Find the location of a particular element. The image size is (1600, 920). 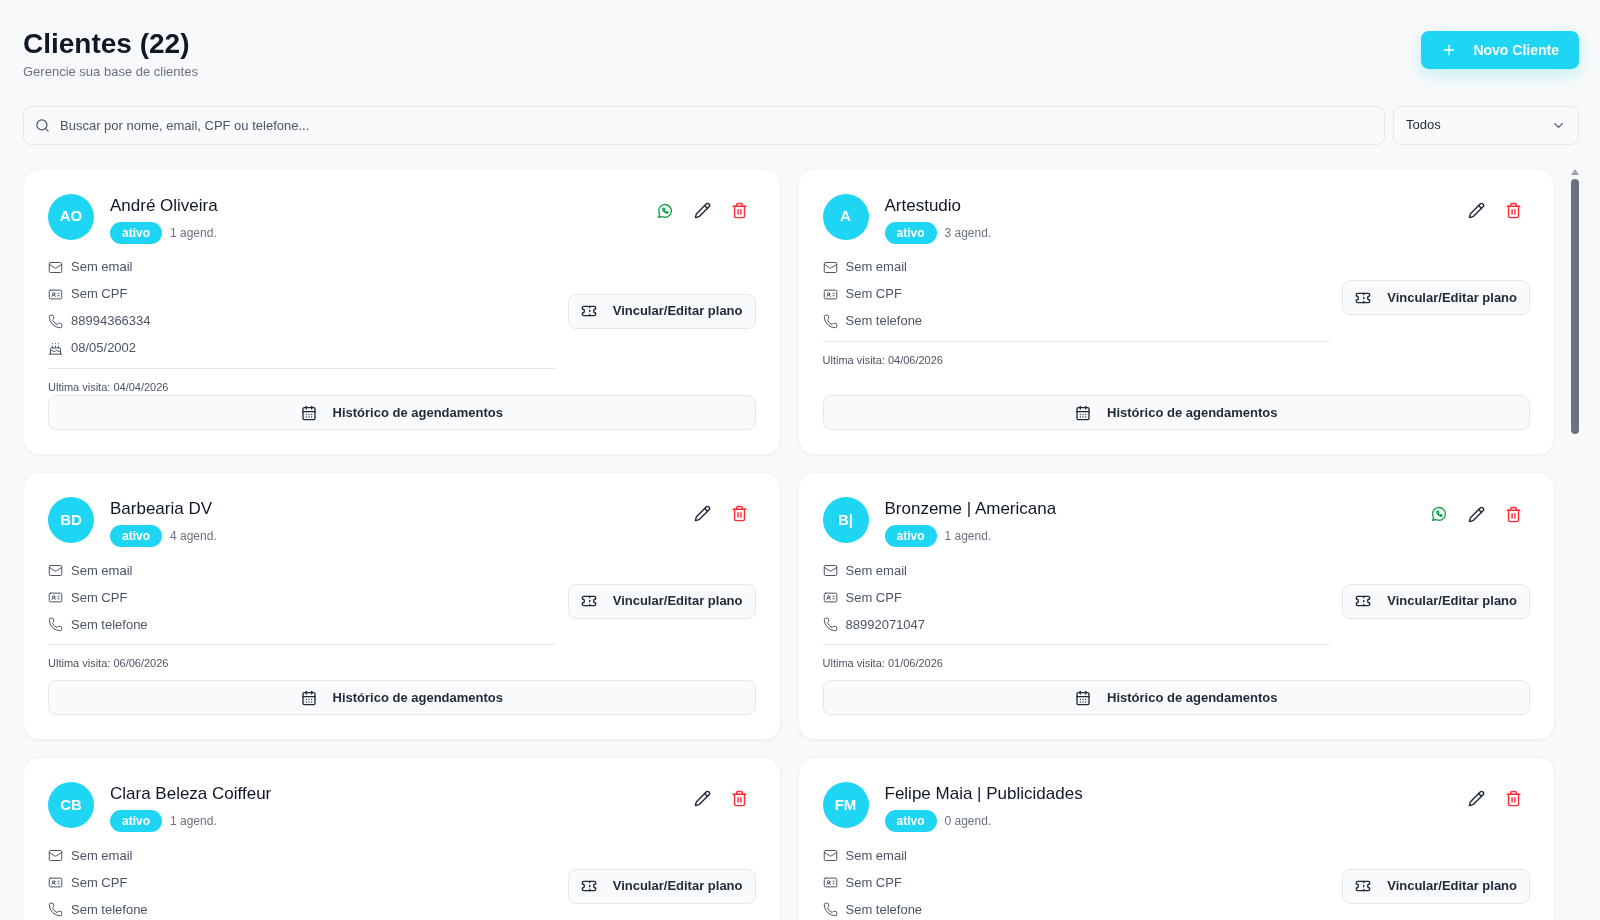

last-visit: Ultima visita: 06/06/2026 is located at coordinates (108, 663).